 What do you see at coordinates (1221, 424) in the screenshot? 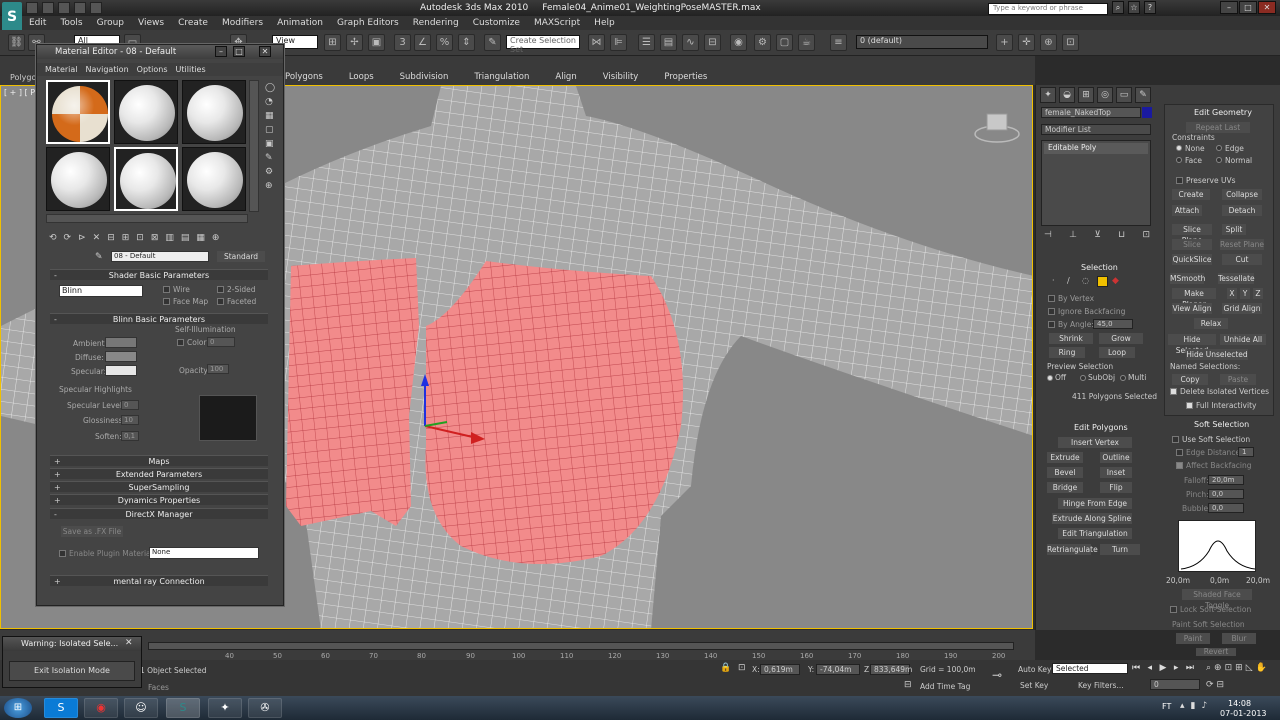
I see `soft-selection-header: Soft Selection` at bounding box center [1221, 424].